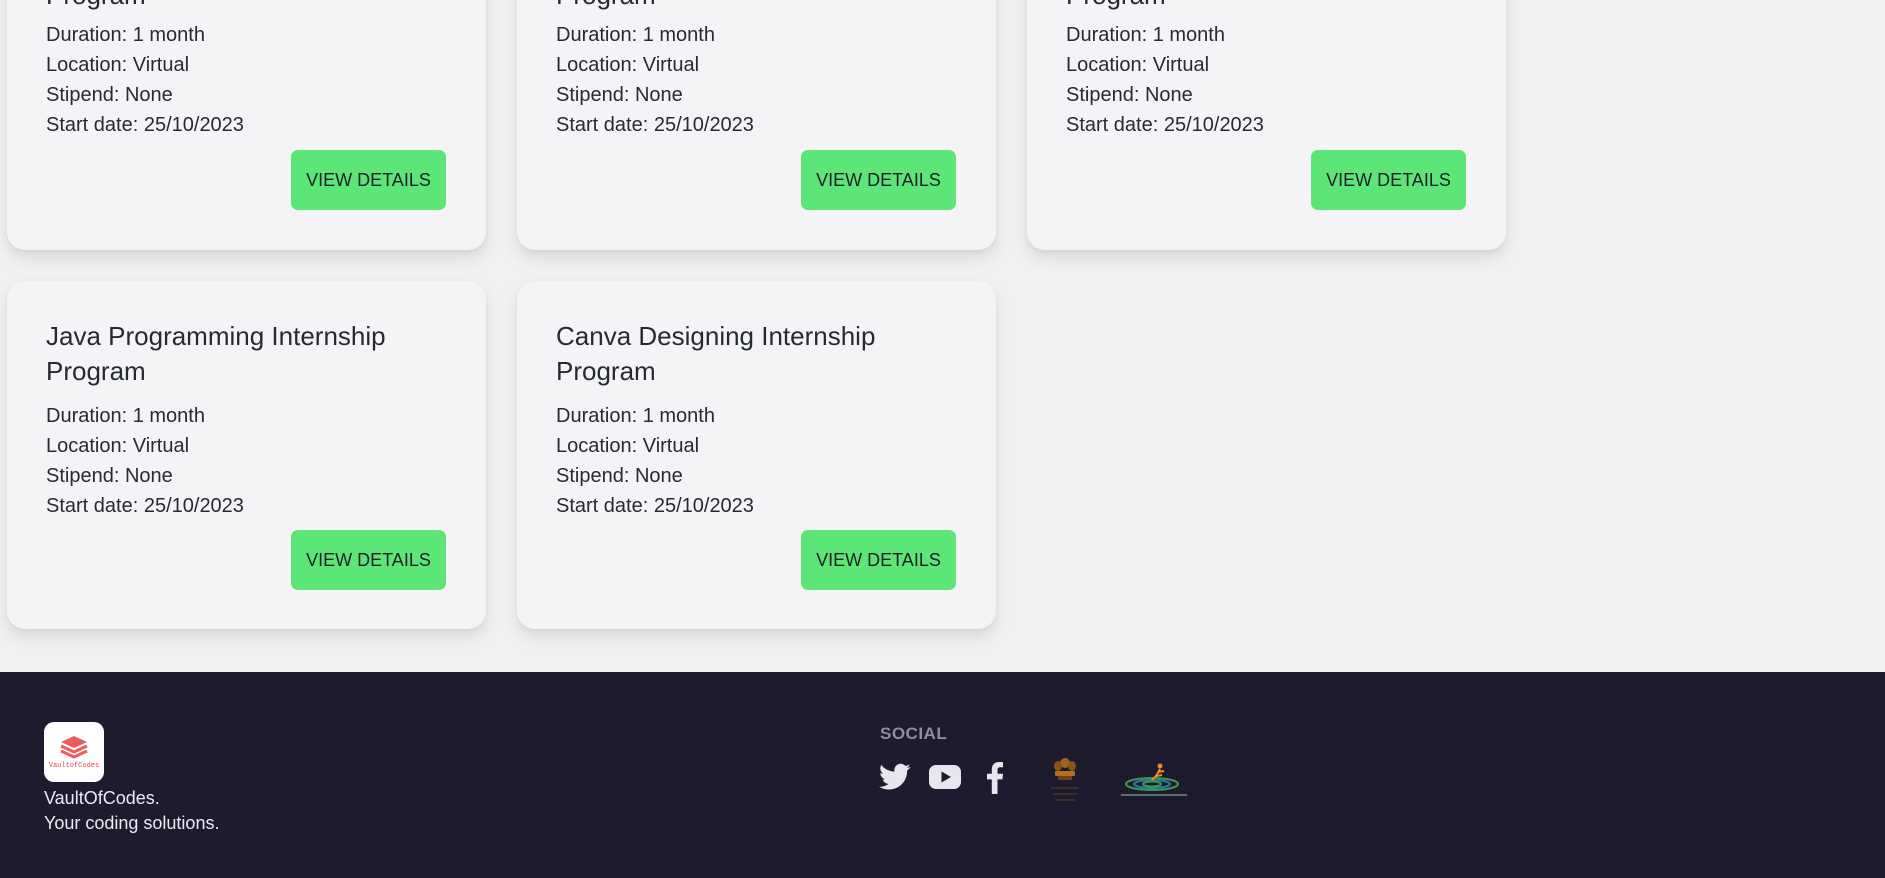  What do you see at coordinates (1154, 782) in the screenshot?
I see `national-career-service-logo` at bounding box center [1154, 782].